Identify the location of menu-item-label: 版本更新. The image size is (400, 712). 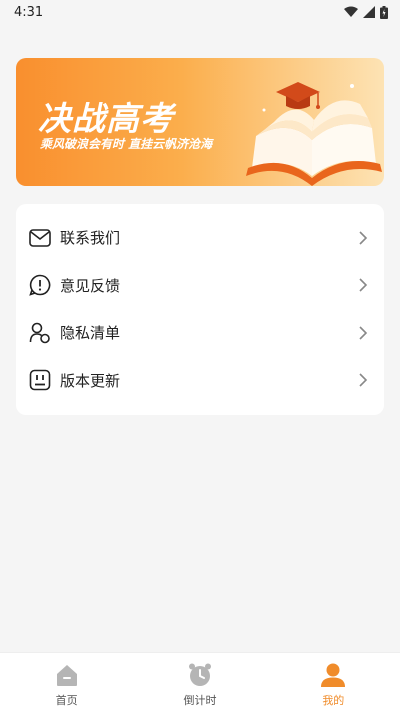
(90, 380).